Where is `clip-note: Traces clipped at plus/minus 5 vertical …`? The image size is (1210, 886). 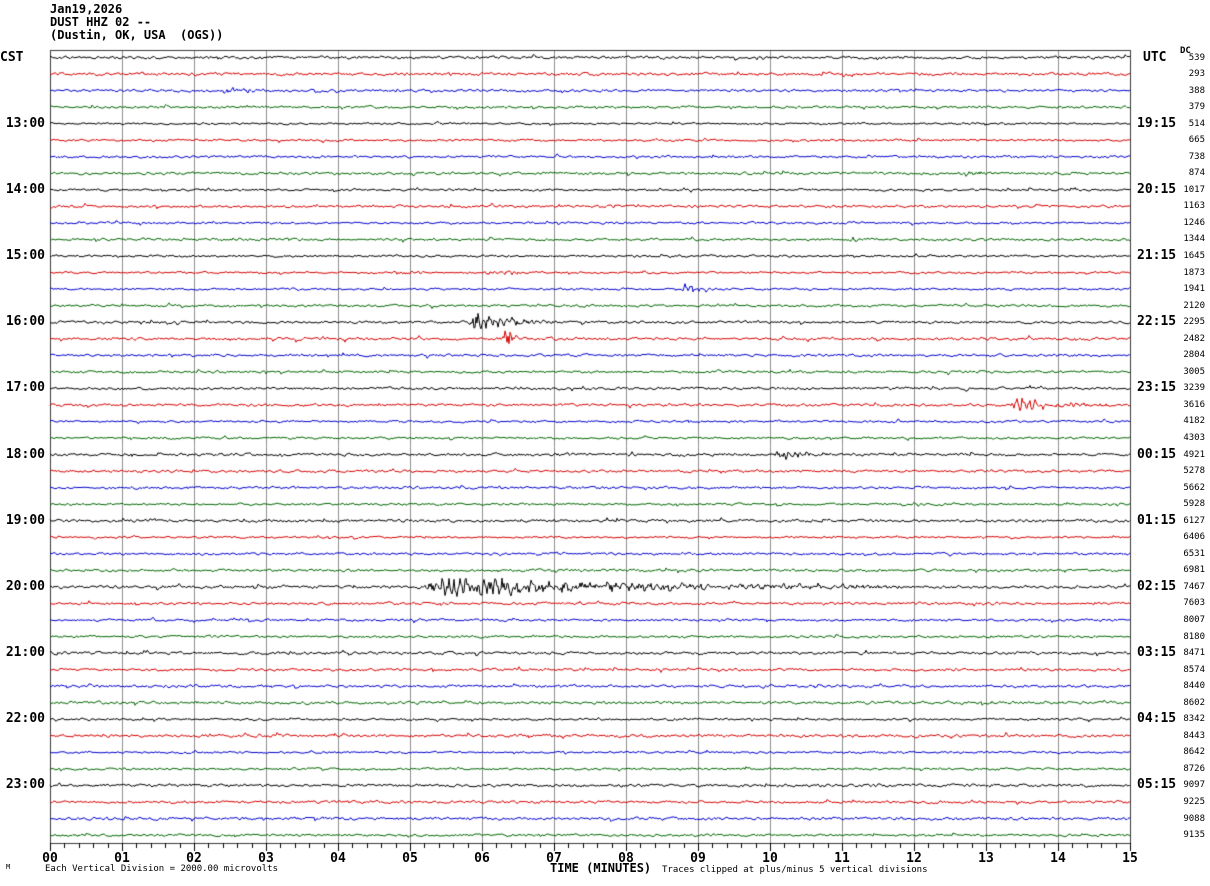
clip-note: Traces clipped at plus/minus 5 vertical … is located at coordinates (795, 870).